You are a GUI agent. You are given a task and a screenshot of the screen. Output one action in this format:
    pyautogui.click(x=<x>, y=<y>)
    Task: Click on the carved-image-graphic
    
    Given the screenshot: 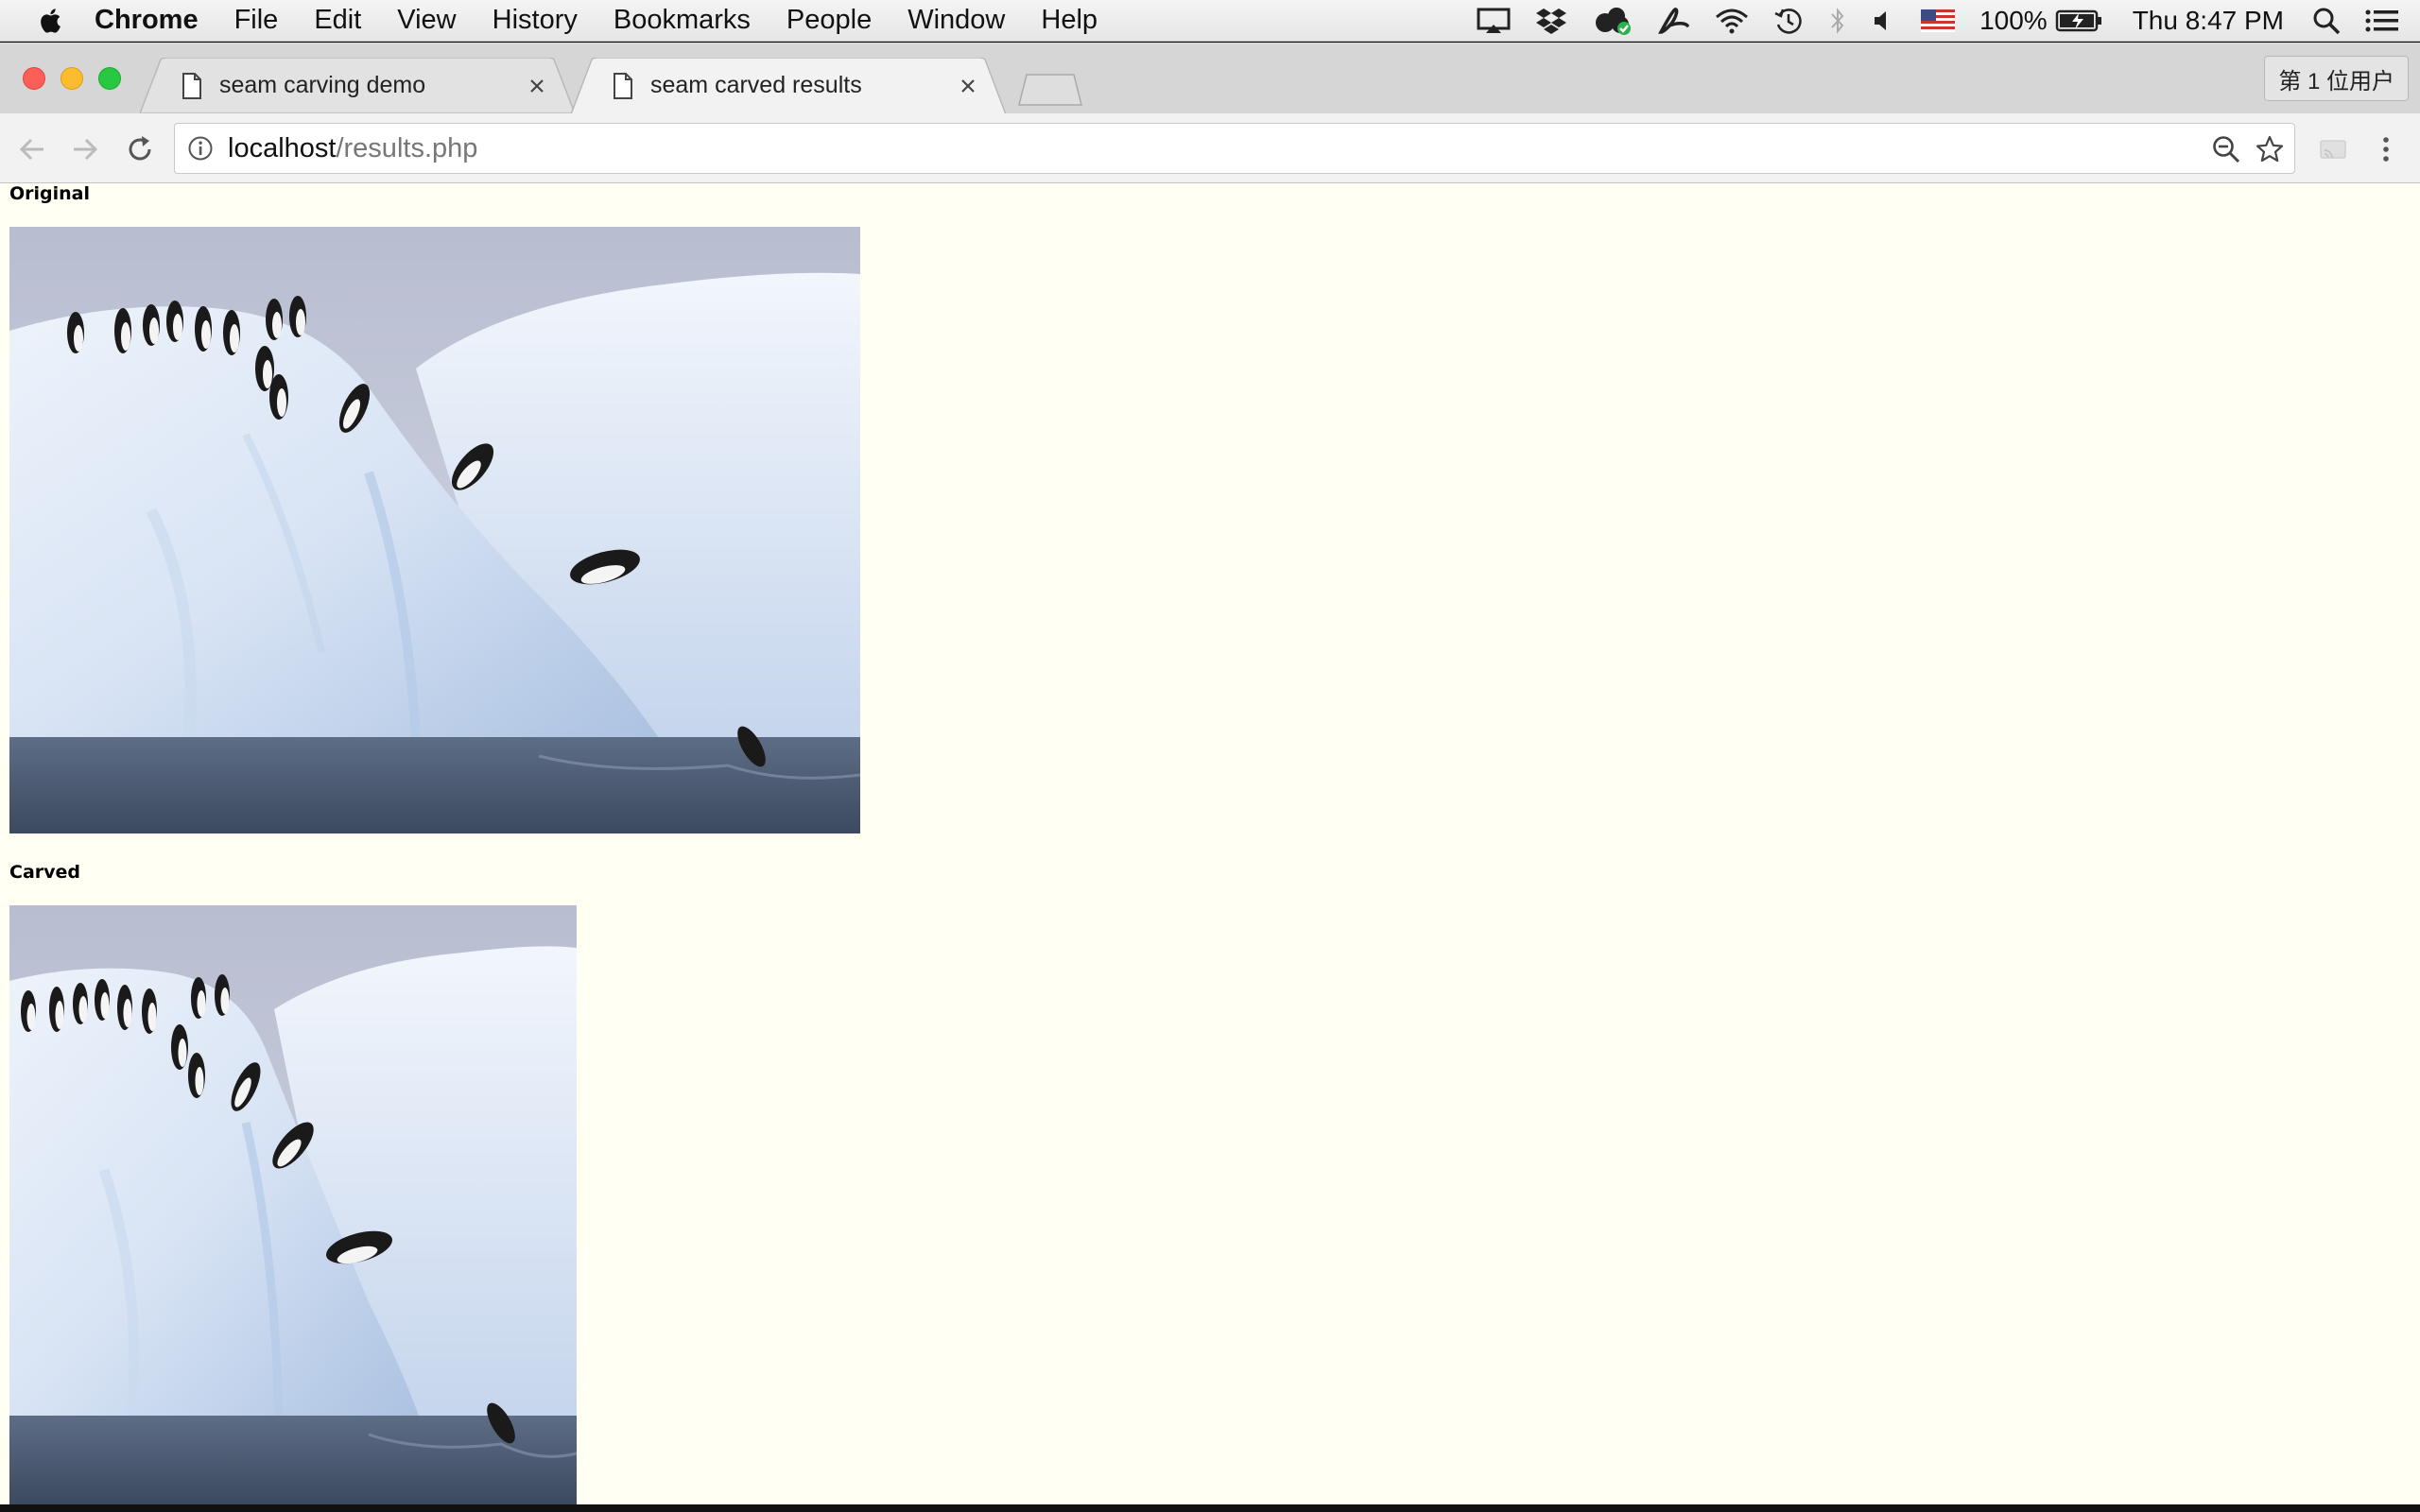 What is the action you would take?
    pyautogui.click(x=293, y=1204)
    